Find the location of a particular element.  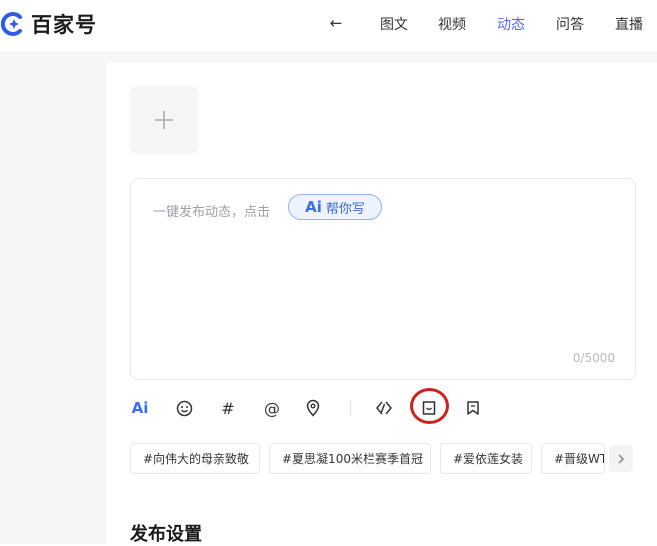

toolbar-divider is located at coordinates (350, 408).